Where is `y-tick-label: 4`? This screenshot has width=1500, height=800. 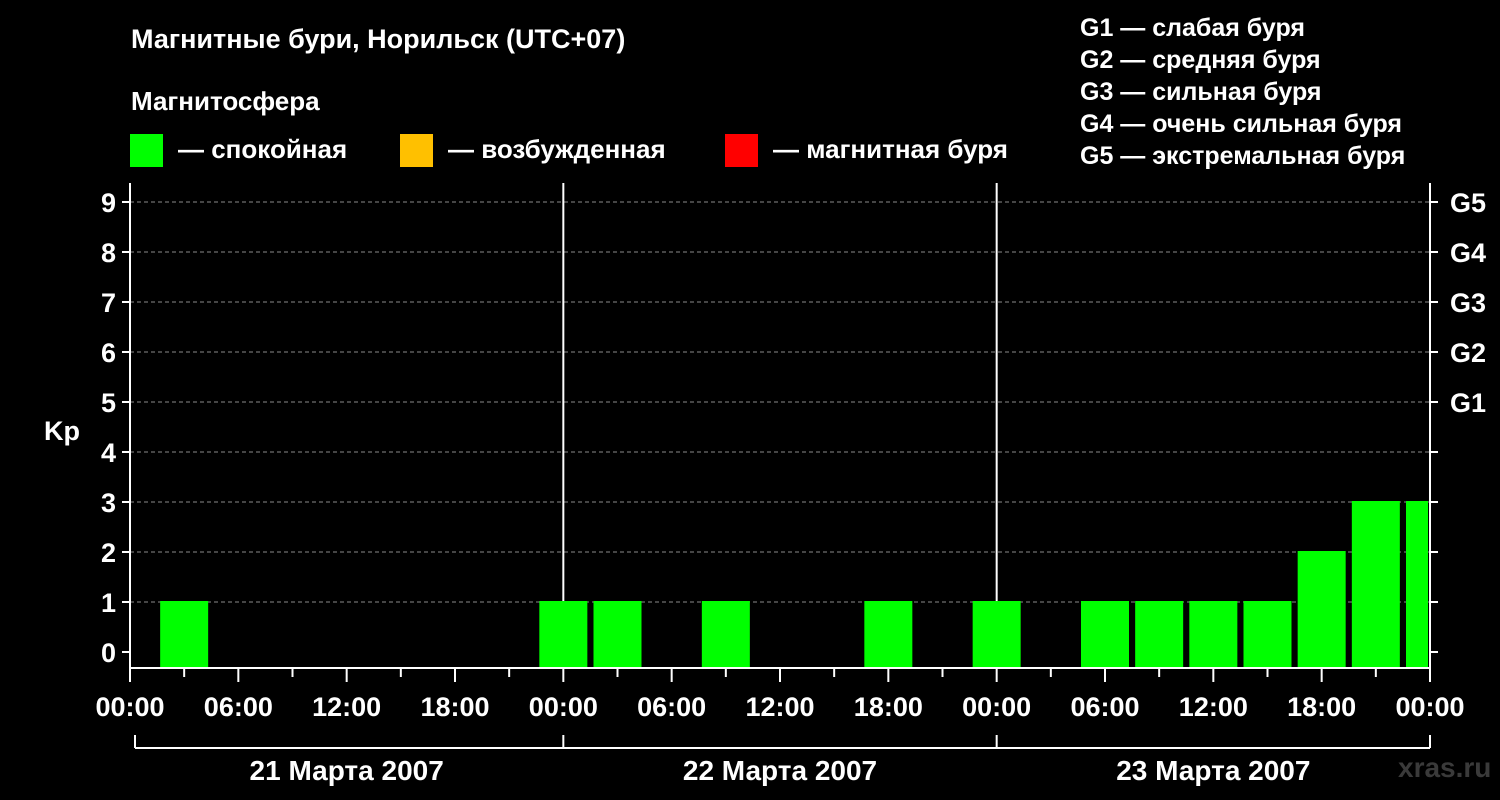 y-tick-label: 4 is located at coordinates (108, 453).